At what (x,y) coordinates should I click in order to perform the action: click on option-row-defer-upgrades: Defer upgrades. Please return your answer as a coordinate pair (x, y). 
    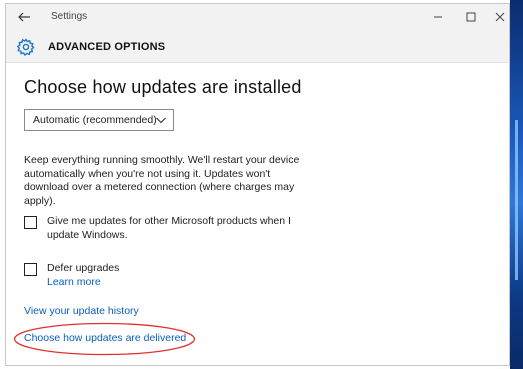
    Looking at the image, I should click on (71, 269).